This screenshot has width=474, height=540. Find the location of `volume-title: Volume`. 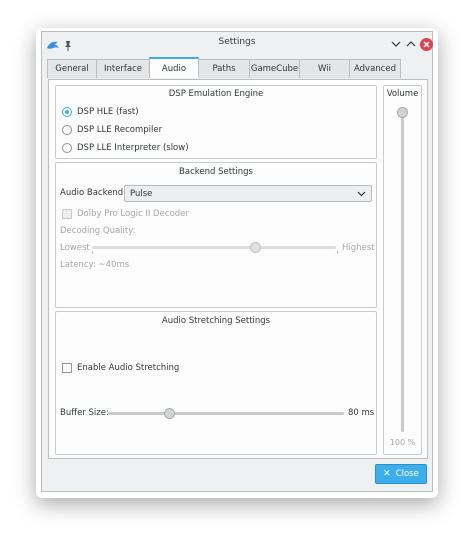

volume-title: Volume is located at coordinates (402, 94).